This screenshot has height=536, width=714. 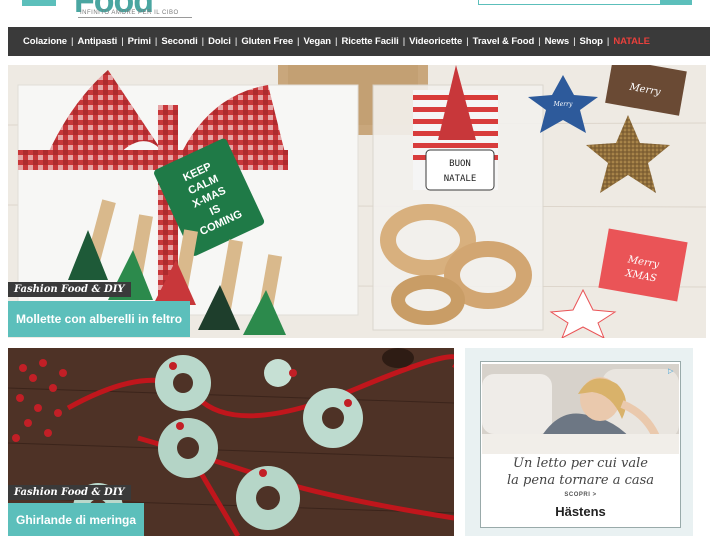 I want to click on svg-text: NATALE, so click(x=460, y=179).